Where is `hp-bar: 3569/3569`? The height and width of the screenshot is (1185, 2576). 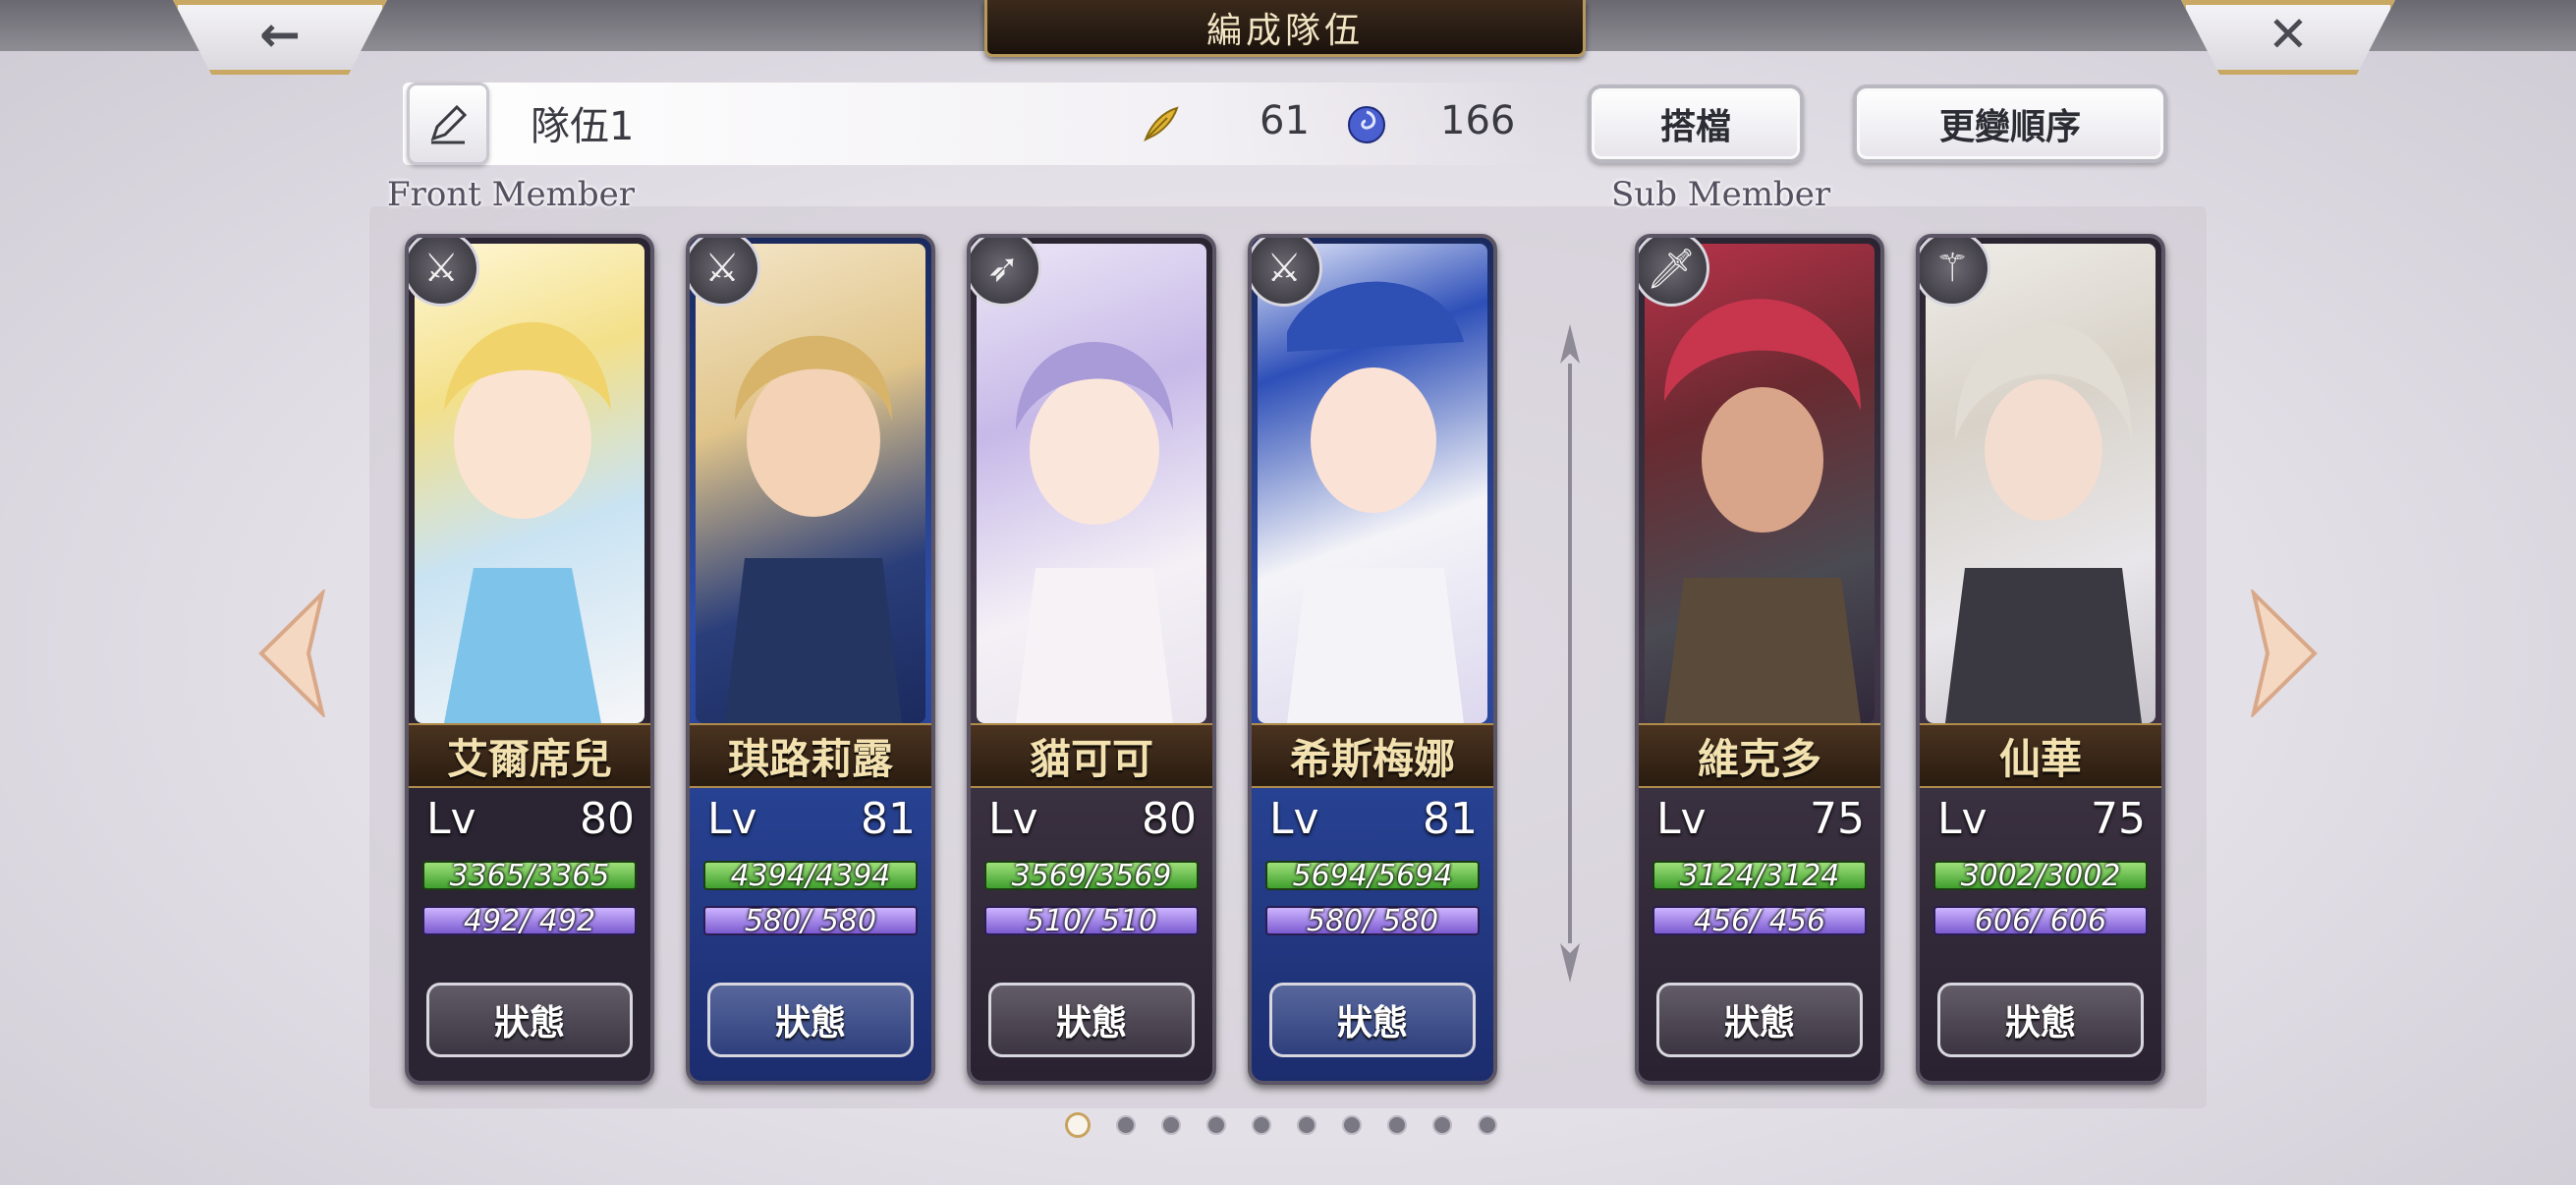
hp-bar: 3569/3569 is located at coordinates (1091, 876).